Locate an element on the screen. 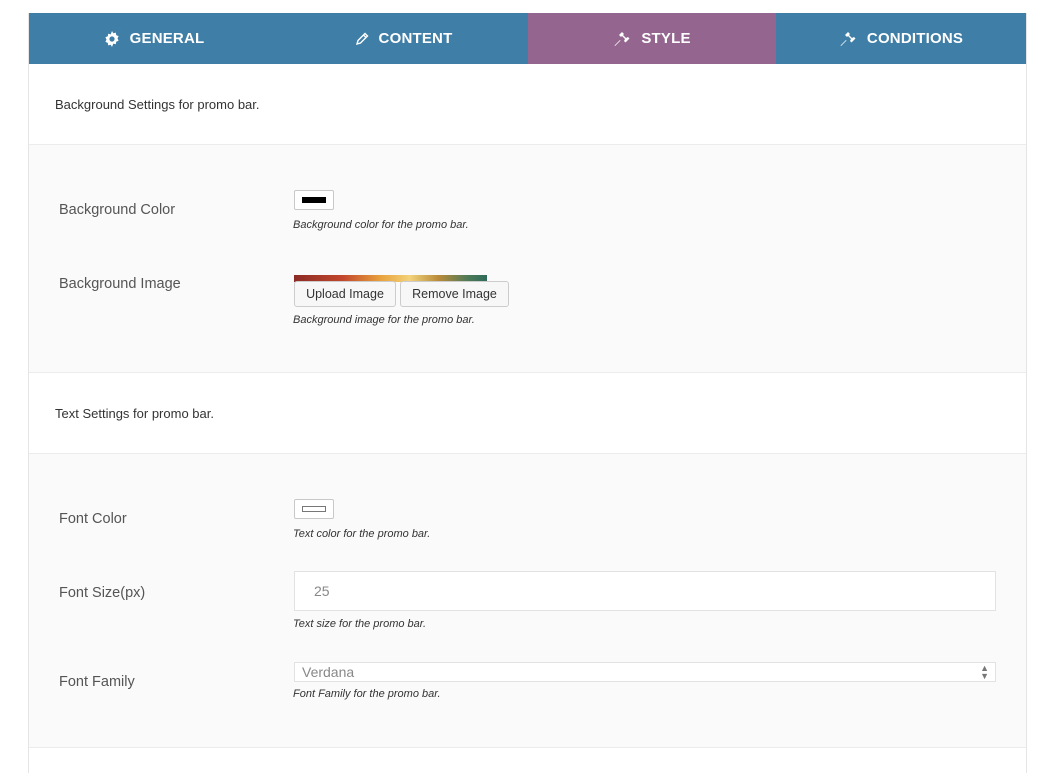 Image resolution: width=1042 pixels, height=773 pixels. text-settings-heading-text: Text Settings for promo bar. is located at coordinates (134, 413).